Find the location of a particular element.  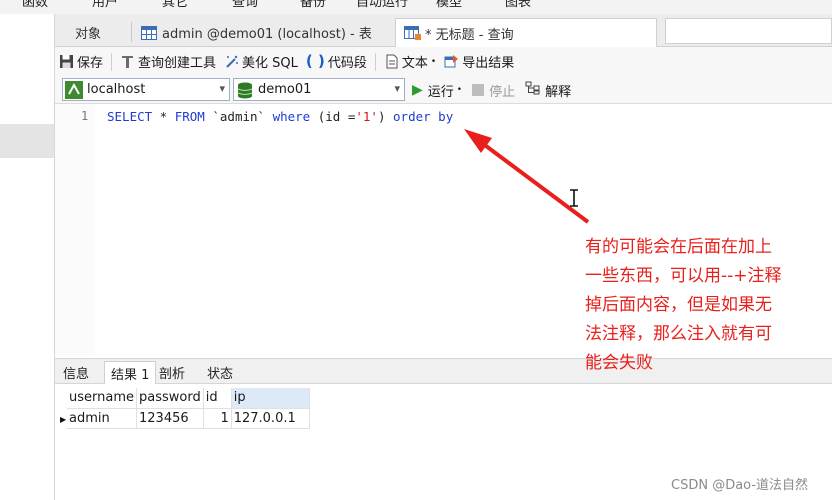

tab-query-label: * 无标题 - 查询 is located at coordinates (469, 35).